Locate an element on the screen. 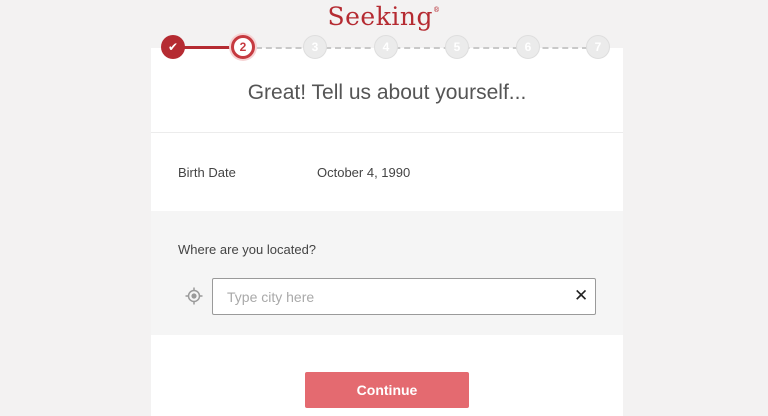 This screenshot has height=416, width=768. location-target-icon is located at coordinates (194, 296).